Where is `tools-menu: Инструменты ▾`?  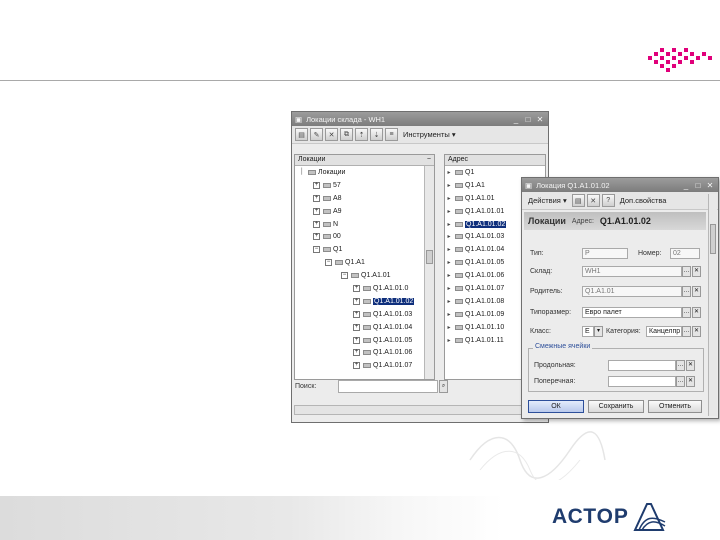 tools-menu: Инструменты ▾ is located at coordinates (429, 134).